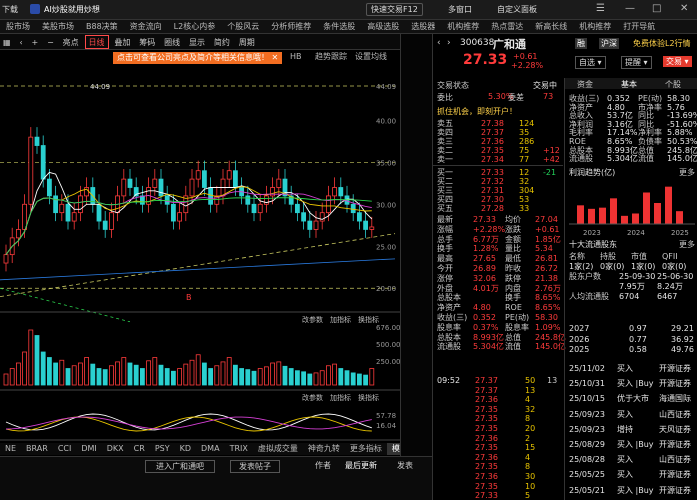 Image resolution: width=697 pixels, height=500 pixels. I want to click on holders-sub: 1家(2), so click(581, 266).